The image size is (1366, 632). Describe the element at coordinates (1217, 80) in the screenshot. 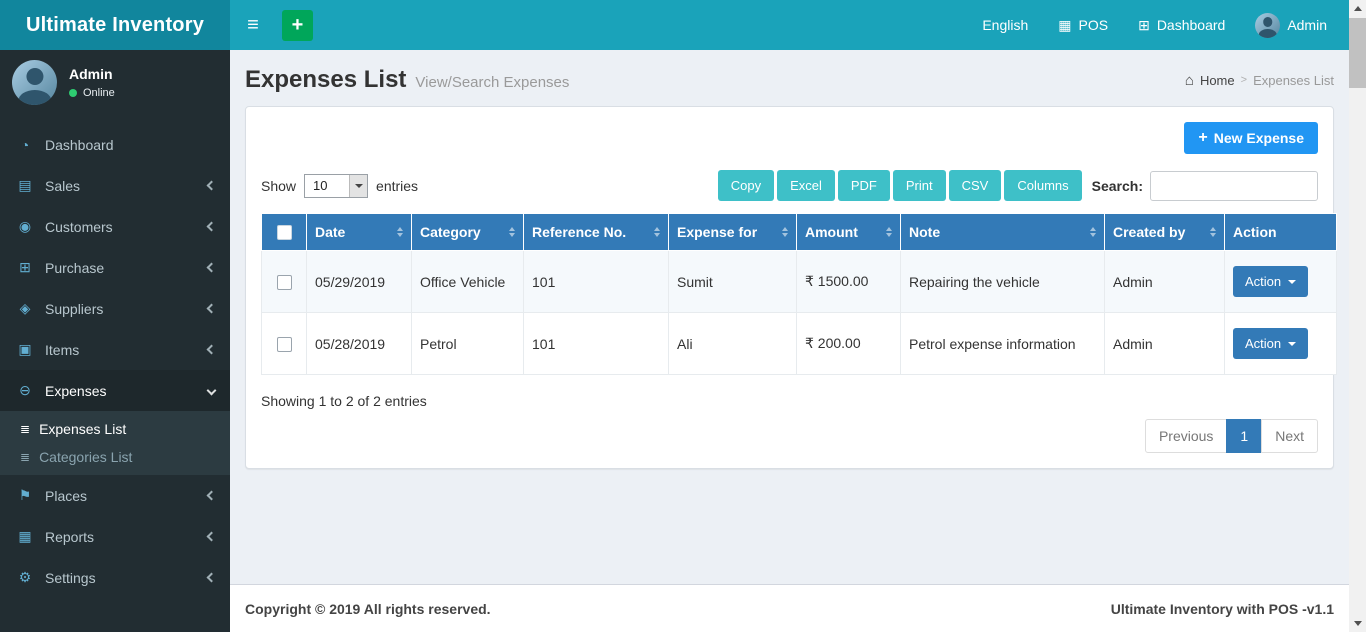

I see `breadcrumb-home: Home` at that location.